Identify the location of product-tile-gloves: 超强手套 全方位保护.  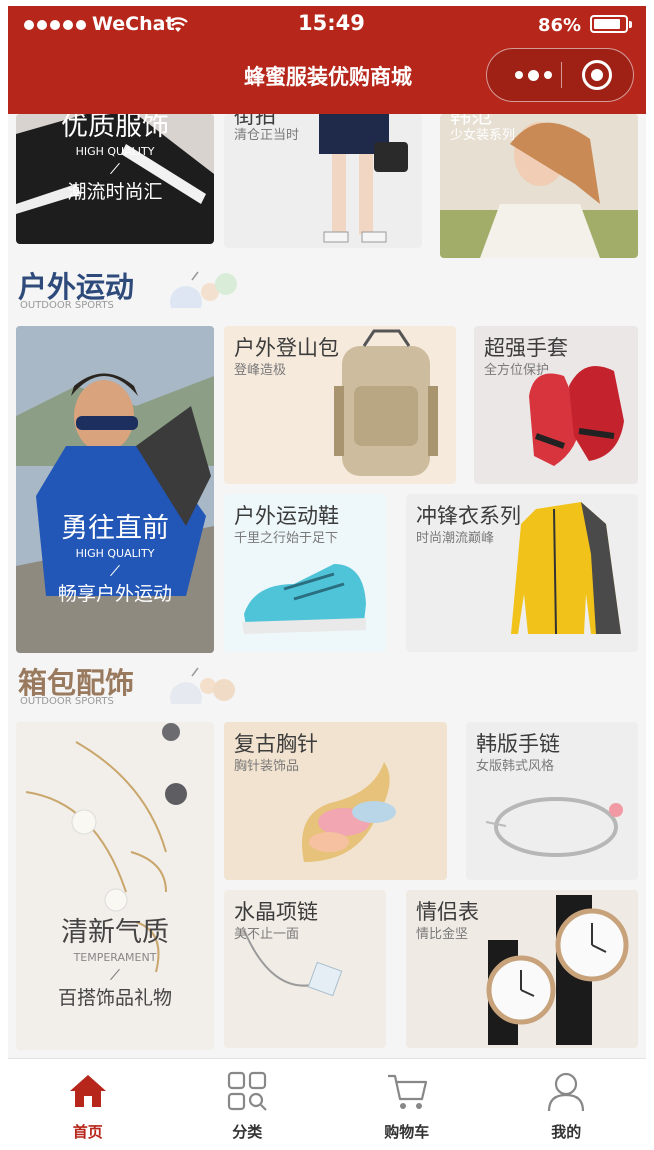
(556, 405).